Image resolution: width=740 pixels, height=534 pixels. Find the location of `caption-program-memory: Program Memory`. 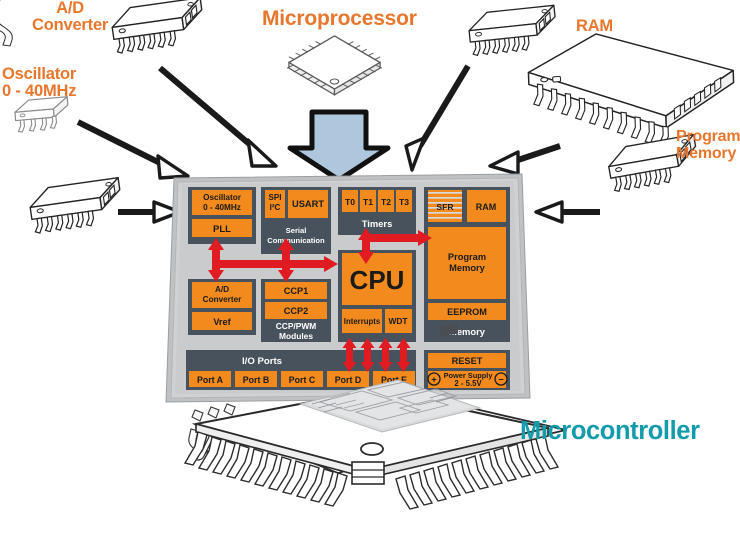

caption-program-memory: Program Memory is located at coordinates (708, 145).